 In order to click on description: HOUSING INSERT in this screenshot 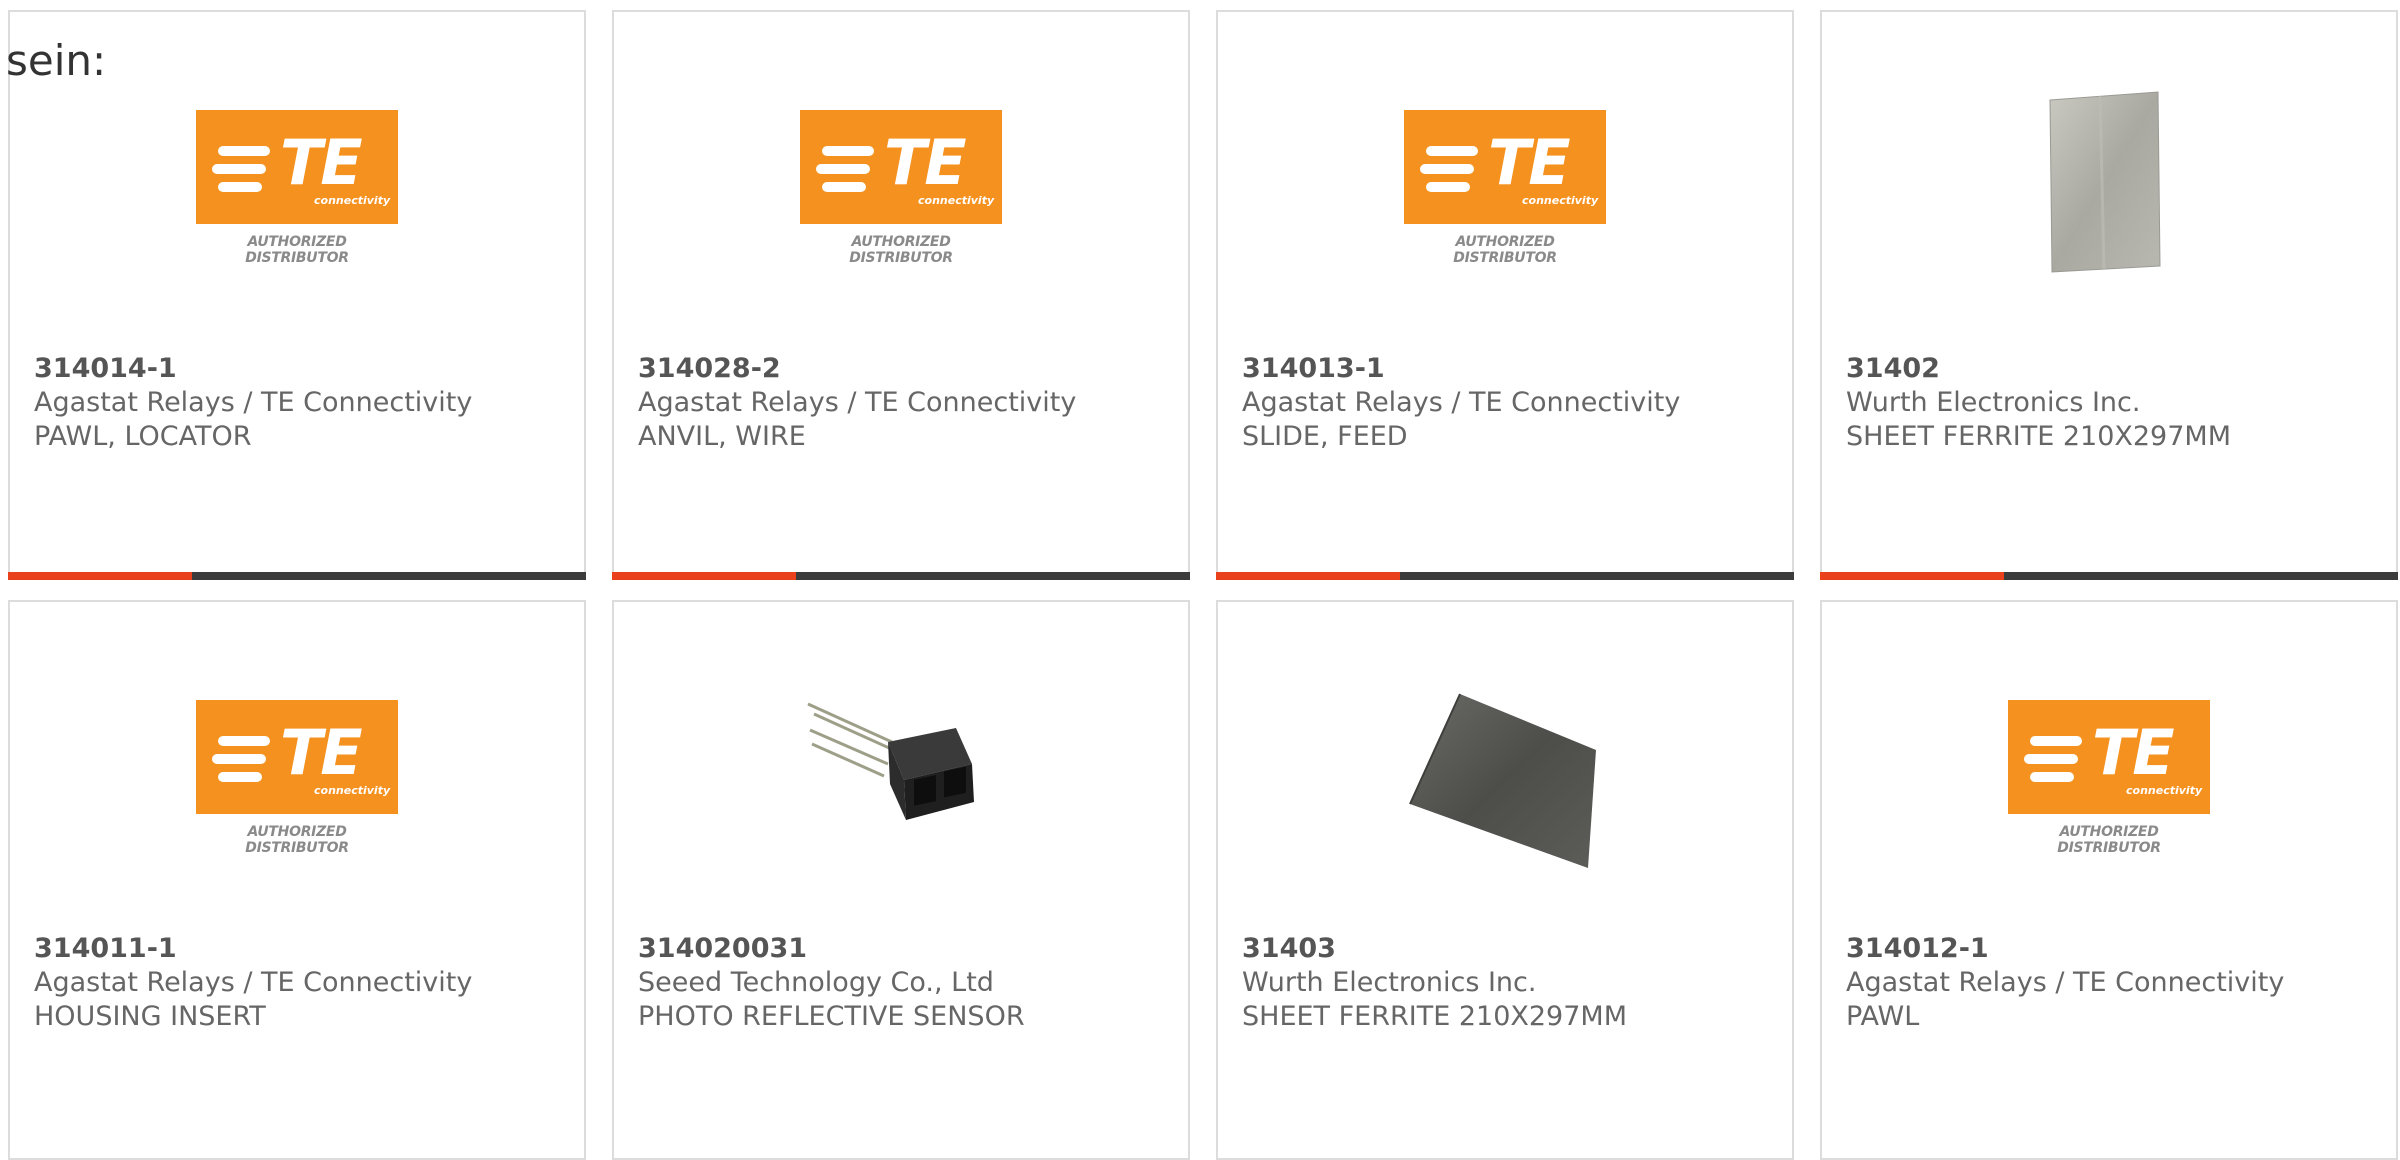, I will do `click(150, 1016)`.